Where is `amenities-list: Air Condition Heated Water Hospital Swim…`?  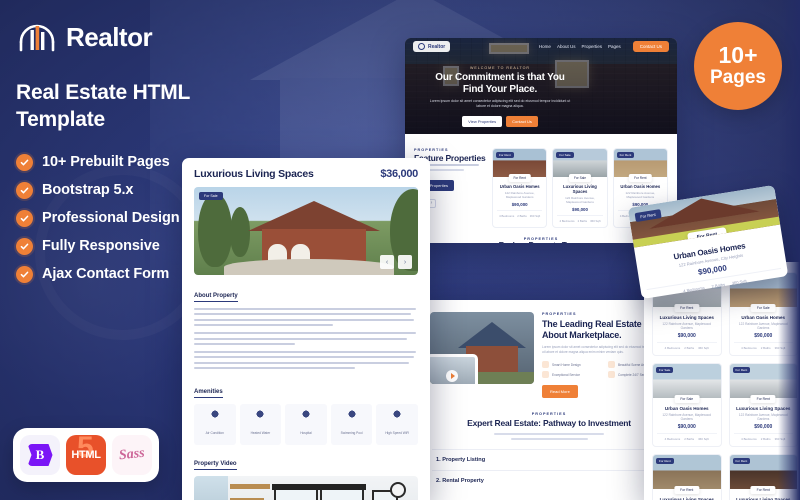
amenities-list: Air Condition Heated Water Hospital Swim… is located at coordinates (306, 424).